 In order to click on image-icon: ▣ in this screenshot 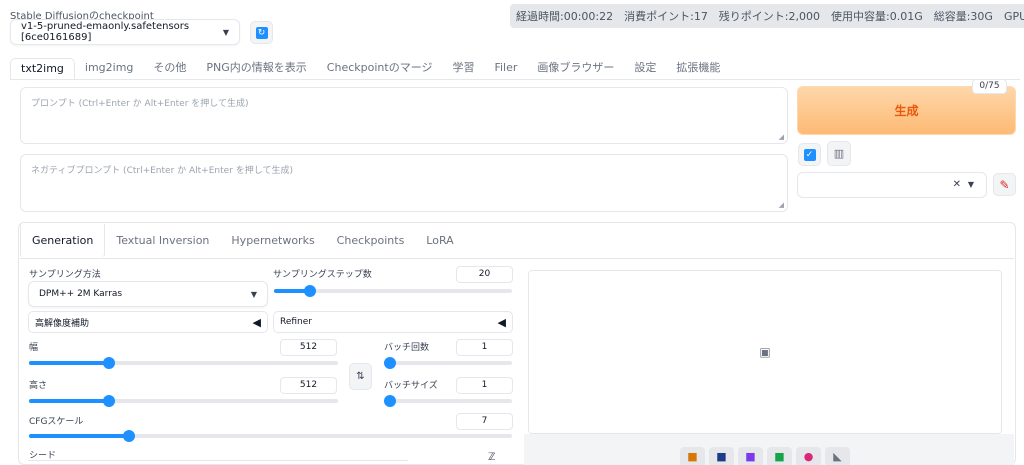, I will do `click(765, 352)`.